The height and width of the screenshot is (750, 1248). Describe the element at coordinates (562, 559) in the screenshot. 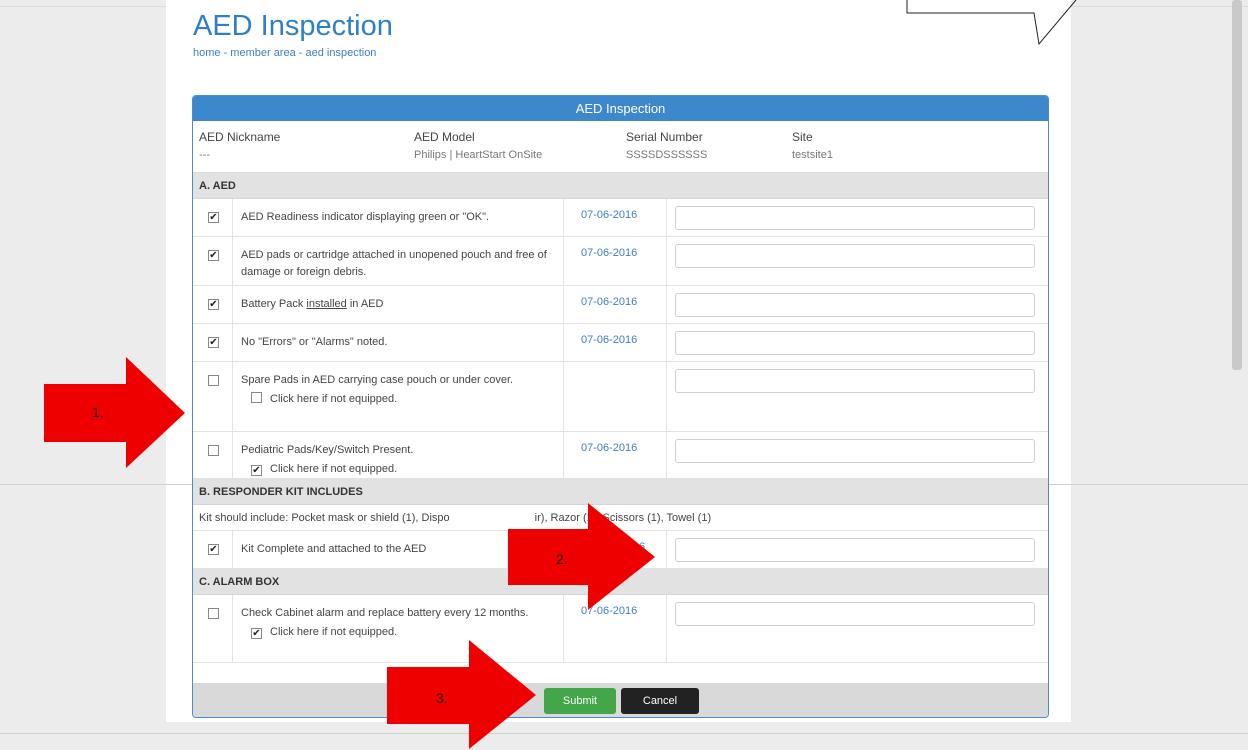

I see `arrow-label-2: 2.` at that location.